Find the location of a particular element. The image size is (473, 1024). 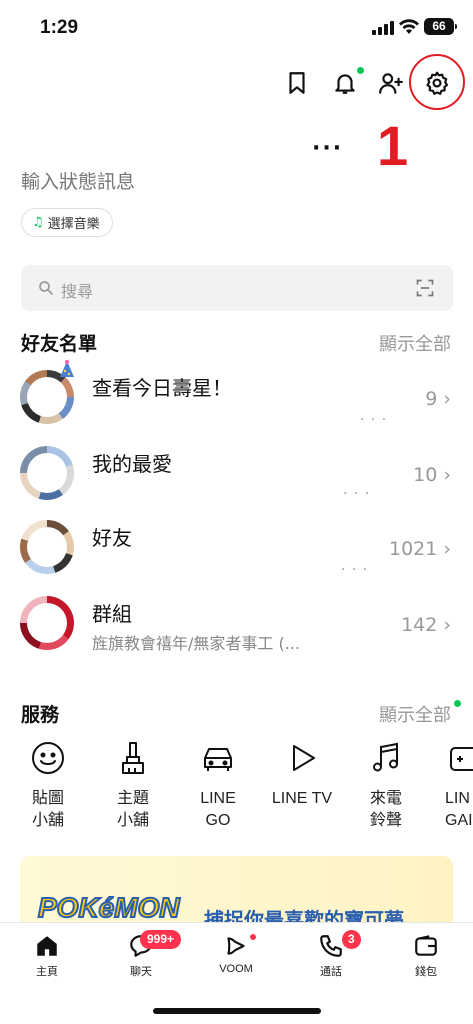

new-dot is located at coordinates (457, 703).